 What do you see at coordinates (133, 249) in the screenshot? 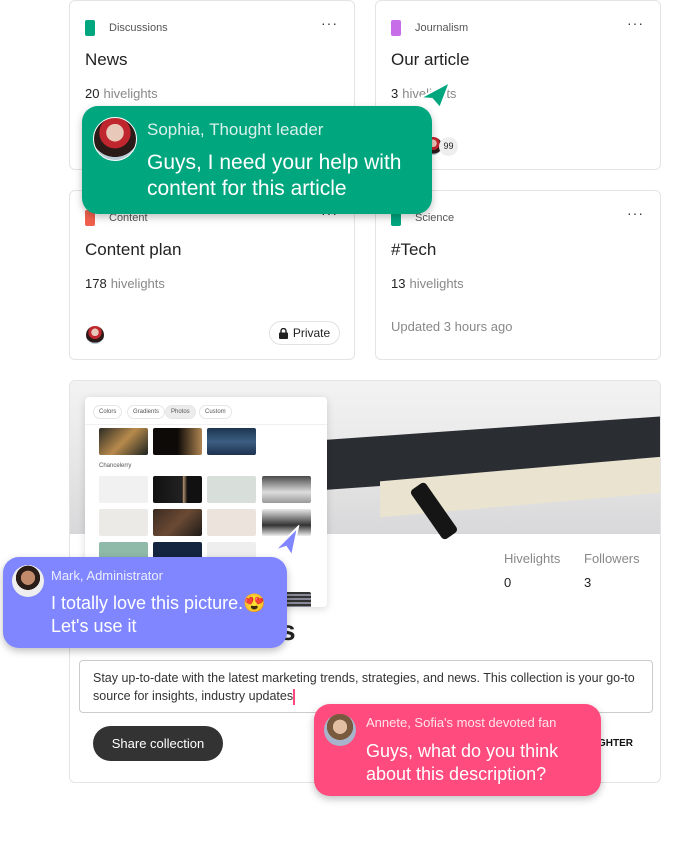
I see `card-title: Content plan` at bounding box center [133, 249].